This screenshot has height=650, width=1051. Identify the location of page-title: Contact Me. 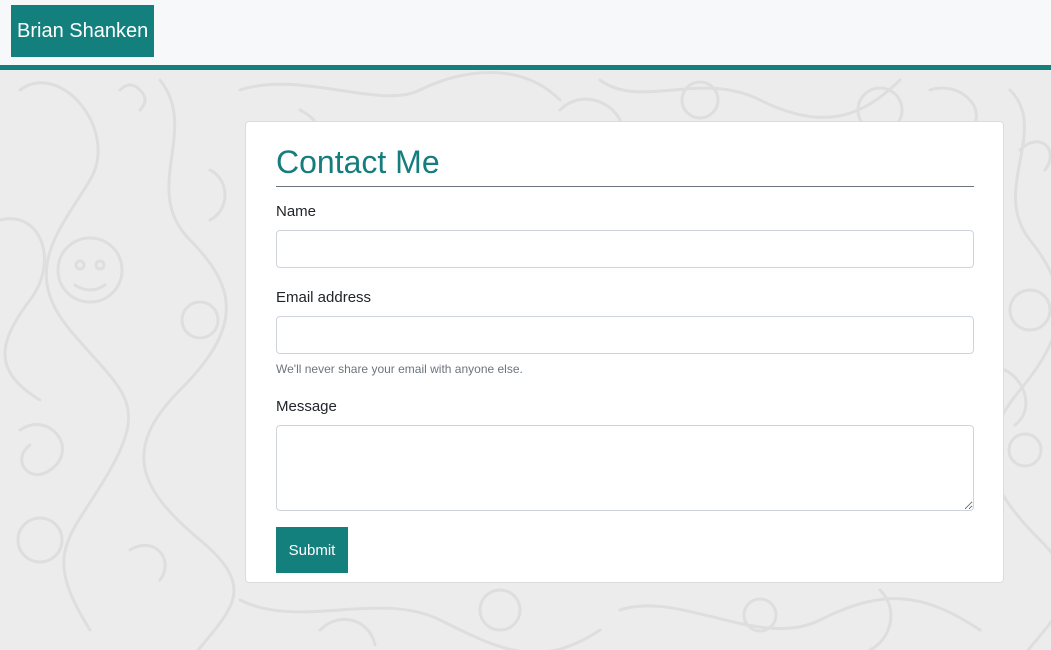
(358, 162).